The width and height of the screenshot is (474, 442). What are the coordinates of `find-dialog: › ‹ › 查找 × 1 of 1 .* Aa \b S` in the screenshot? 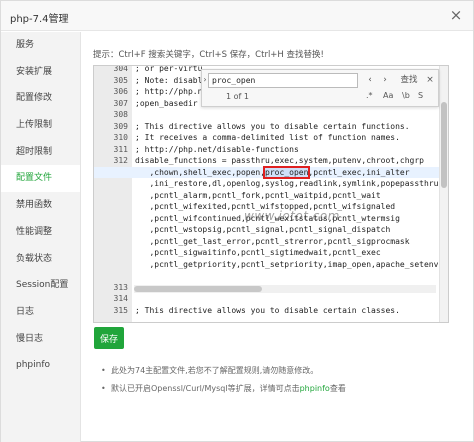 It's located at (320, 88).